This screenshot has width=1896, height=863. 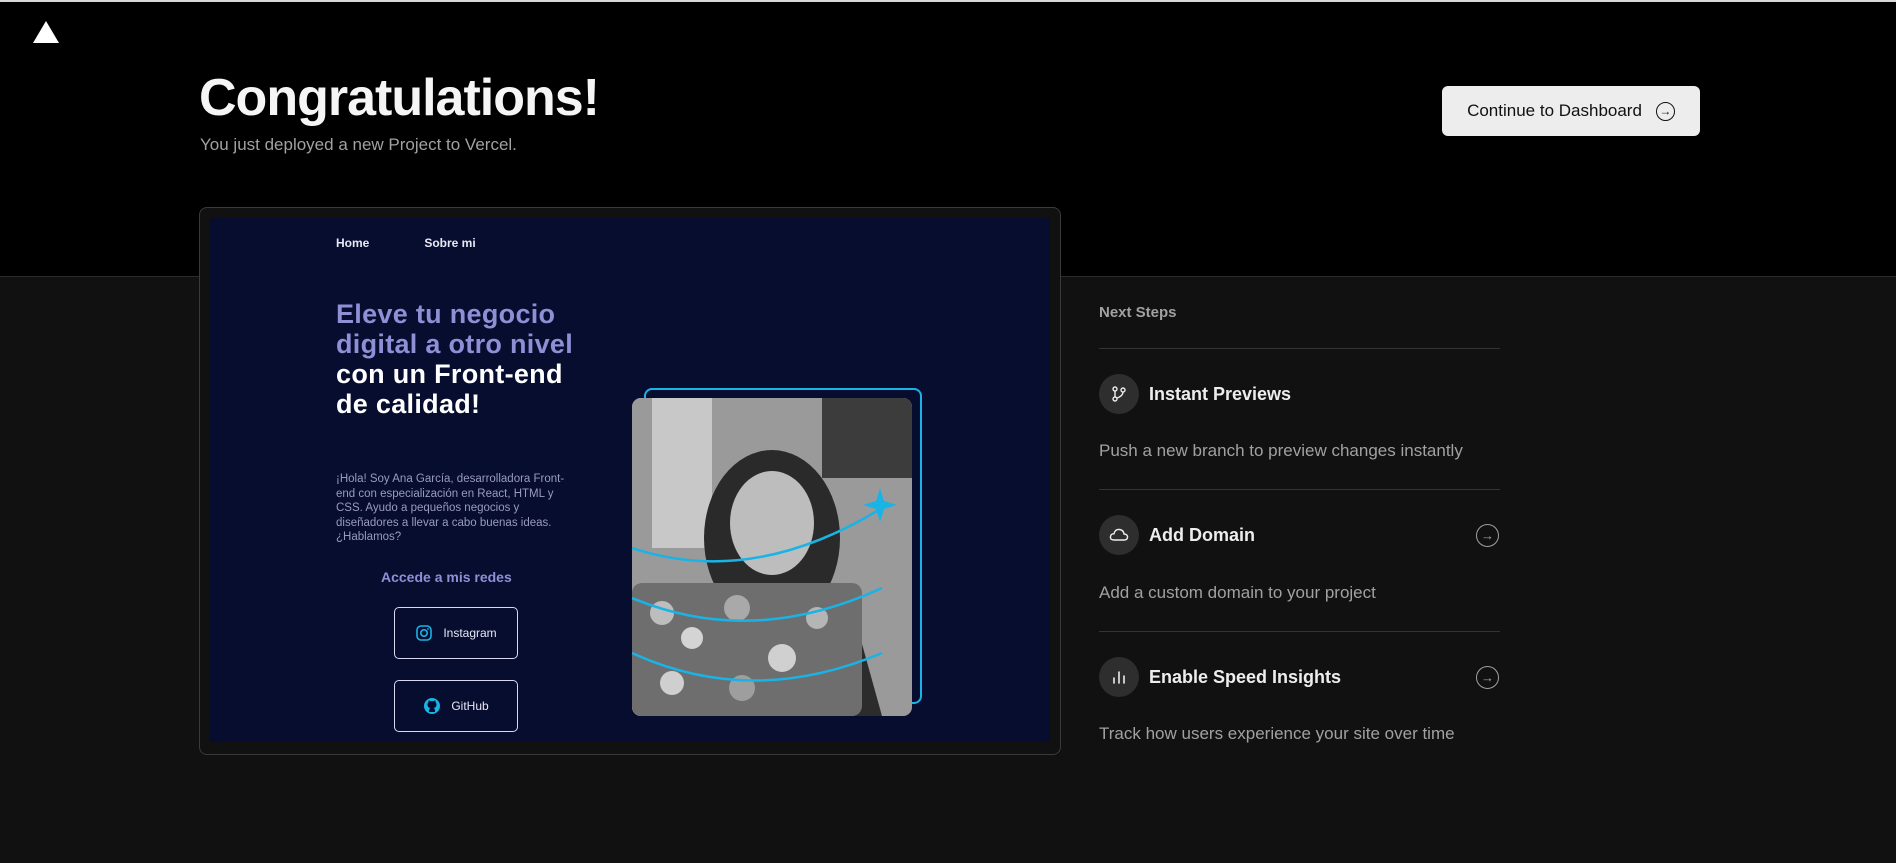 I want to click on page-title: Congratulations!, so click(x=399, y=98).